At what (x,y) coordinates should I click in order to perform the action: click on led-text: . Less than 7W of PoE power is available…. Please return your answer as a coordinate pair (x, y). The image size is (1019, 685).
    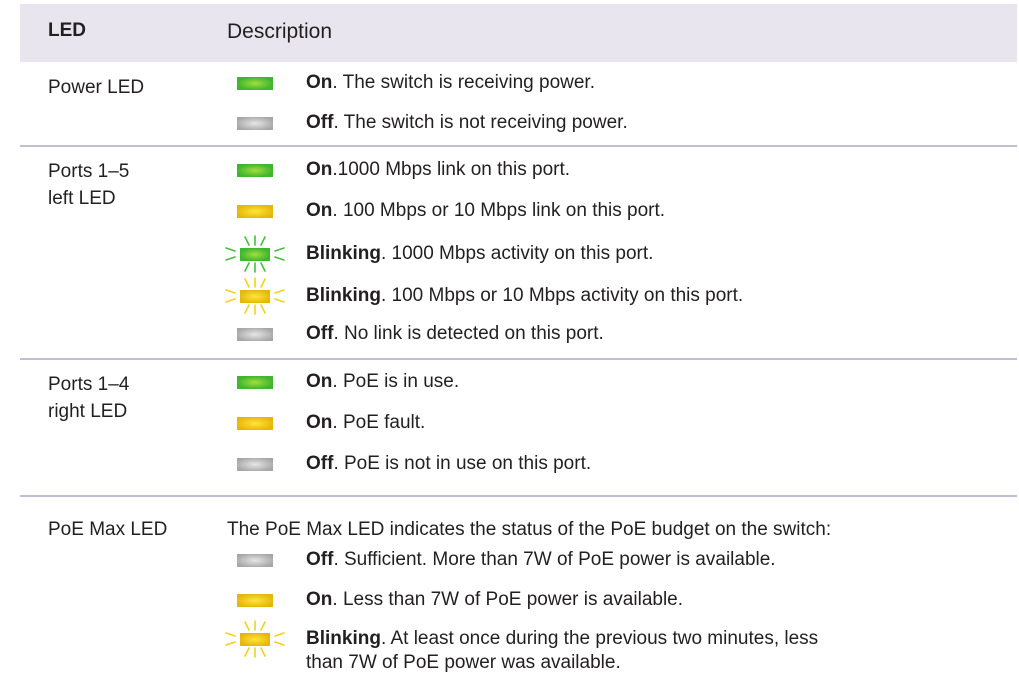
    Looking at the image, I should click on (508, 599).